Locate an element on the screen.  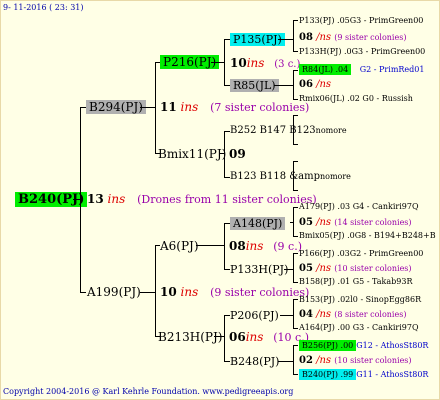
gen4-b158: B158(PJ) .01 G5 - Takab93R is located at coordinates (355, 282).